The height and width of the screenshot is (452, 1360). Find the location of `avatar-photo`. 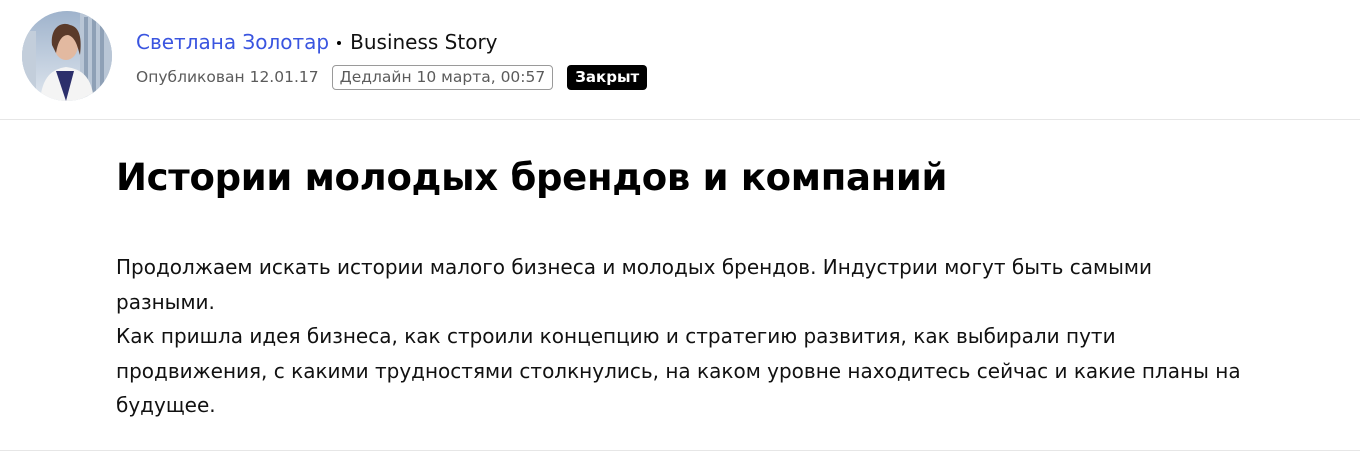

avatar-photo is located at coordinates (67, 56).